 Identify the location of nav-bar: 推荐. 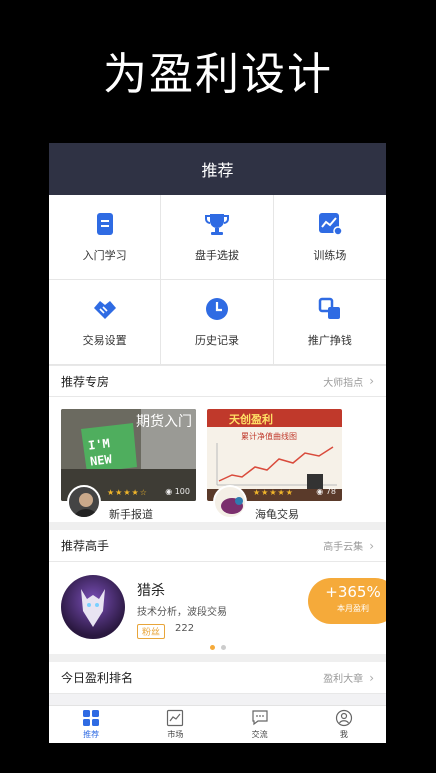
(217, 169).